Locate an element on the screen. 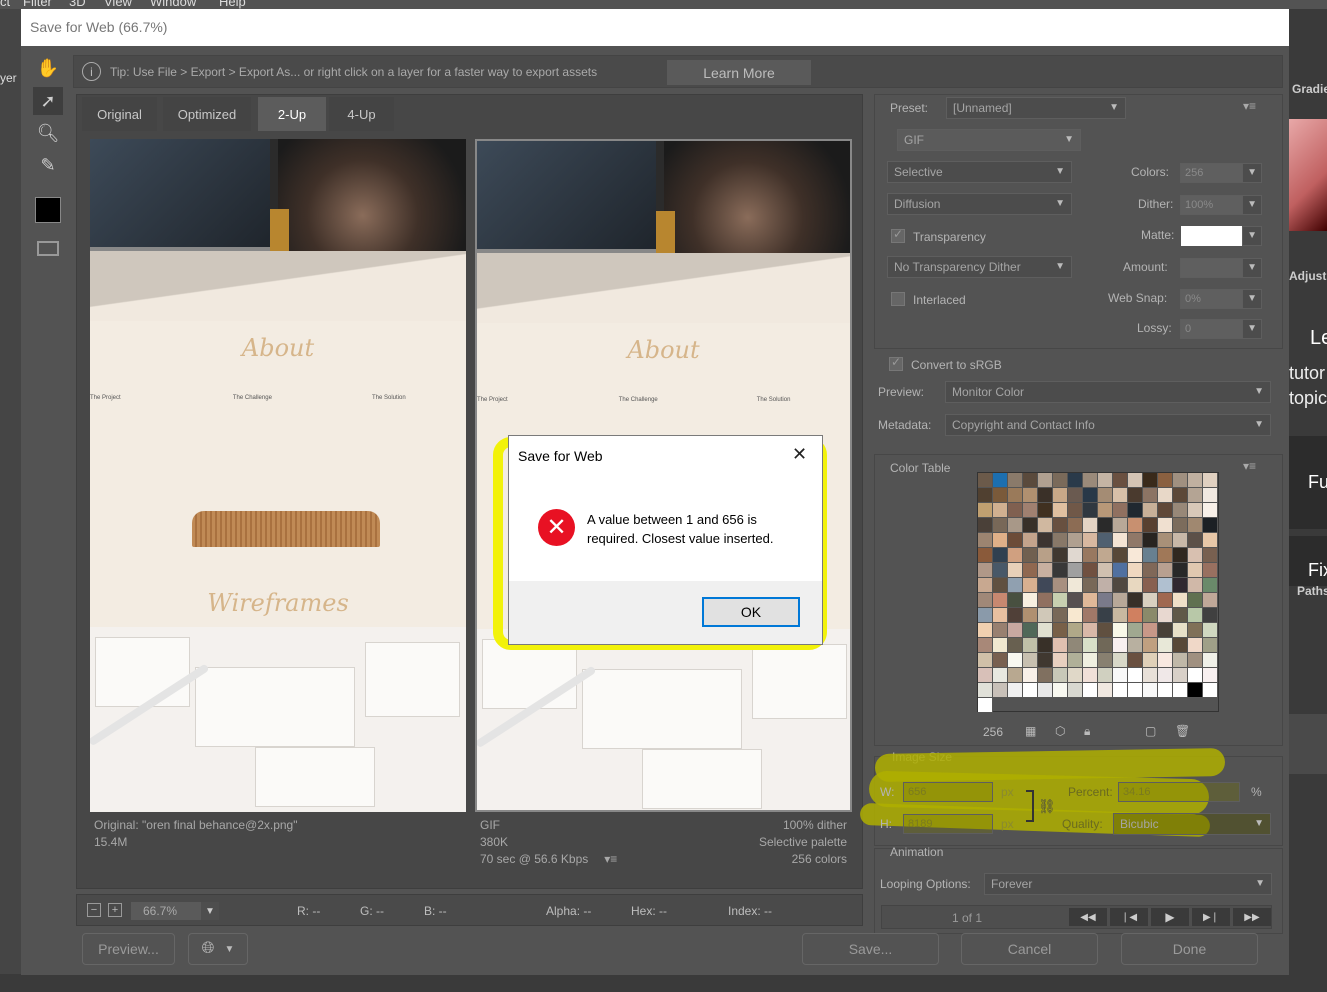  link-chain-icon: ⛓︎ is located at coordinates (1047, 806).